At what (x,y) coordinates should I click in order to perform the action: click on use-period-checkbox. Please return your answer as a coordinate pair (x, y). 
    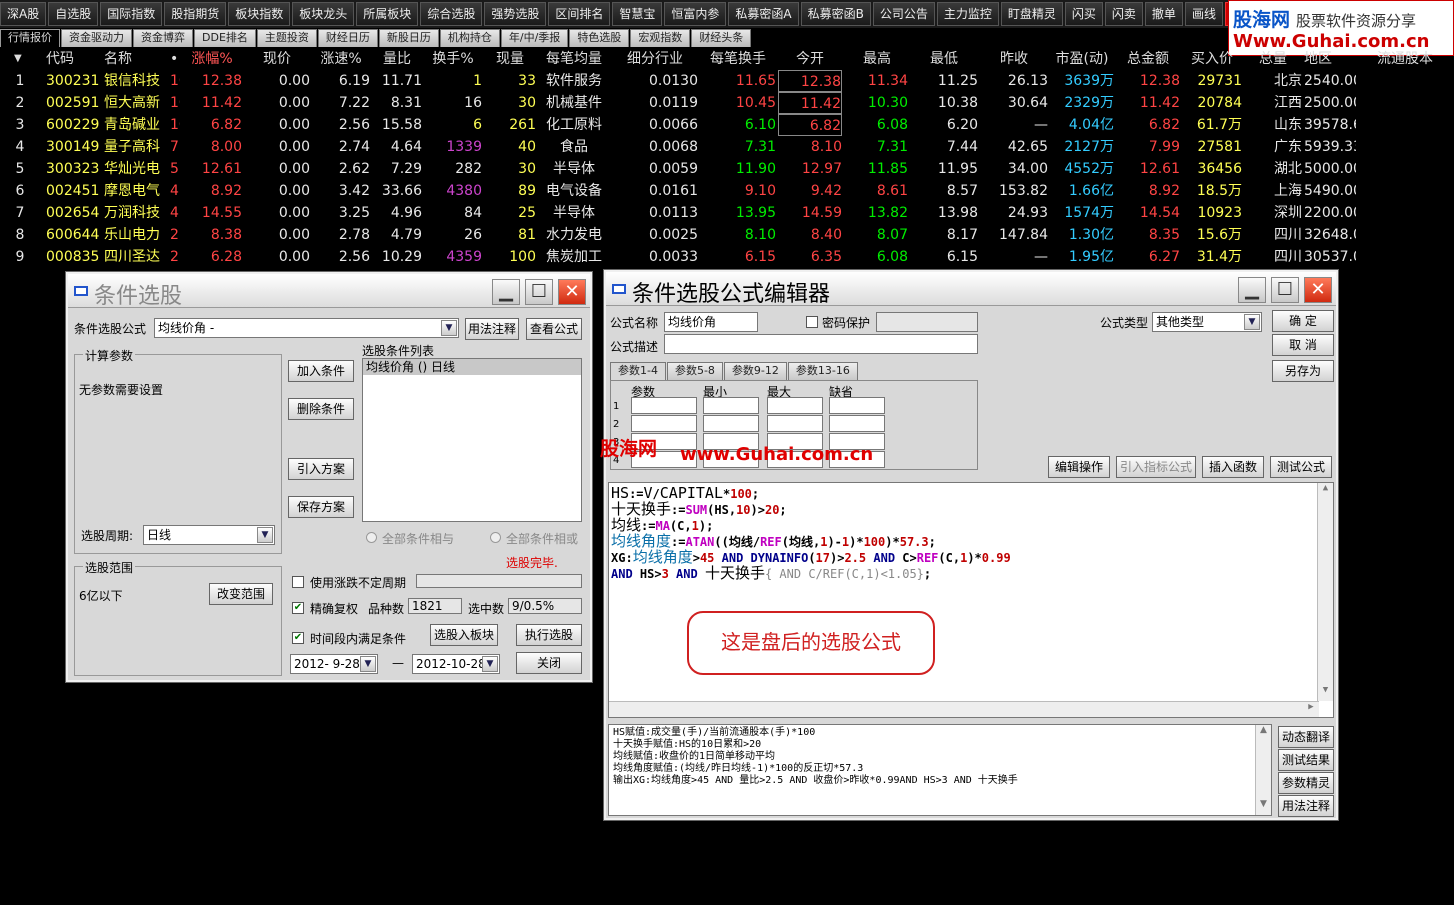
    Looking at the image, I should click on (298, 582).